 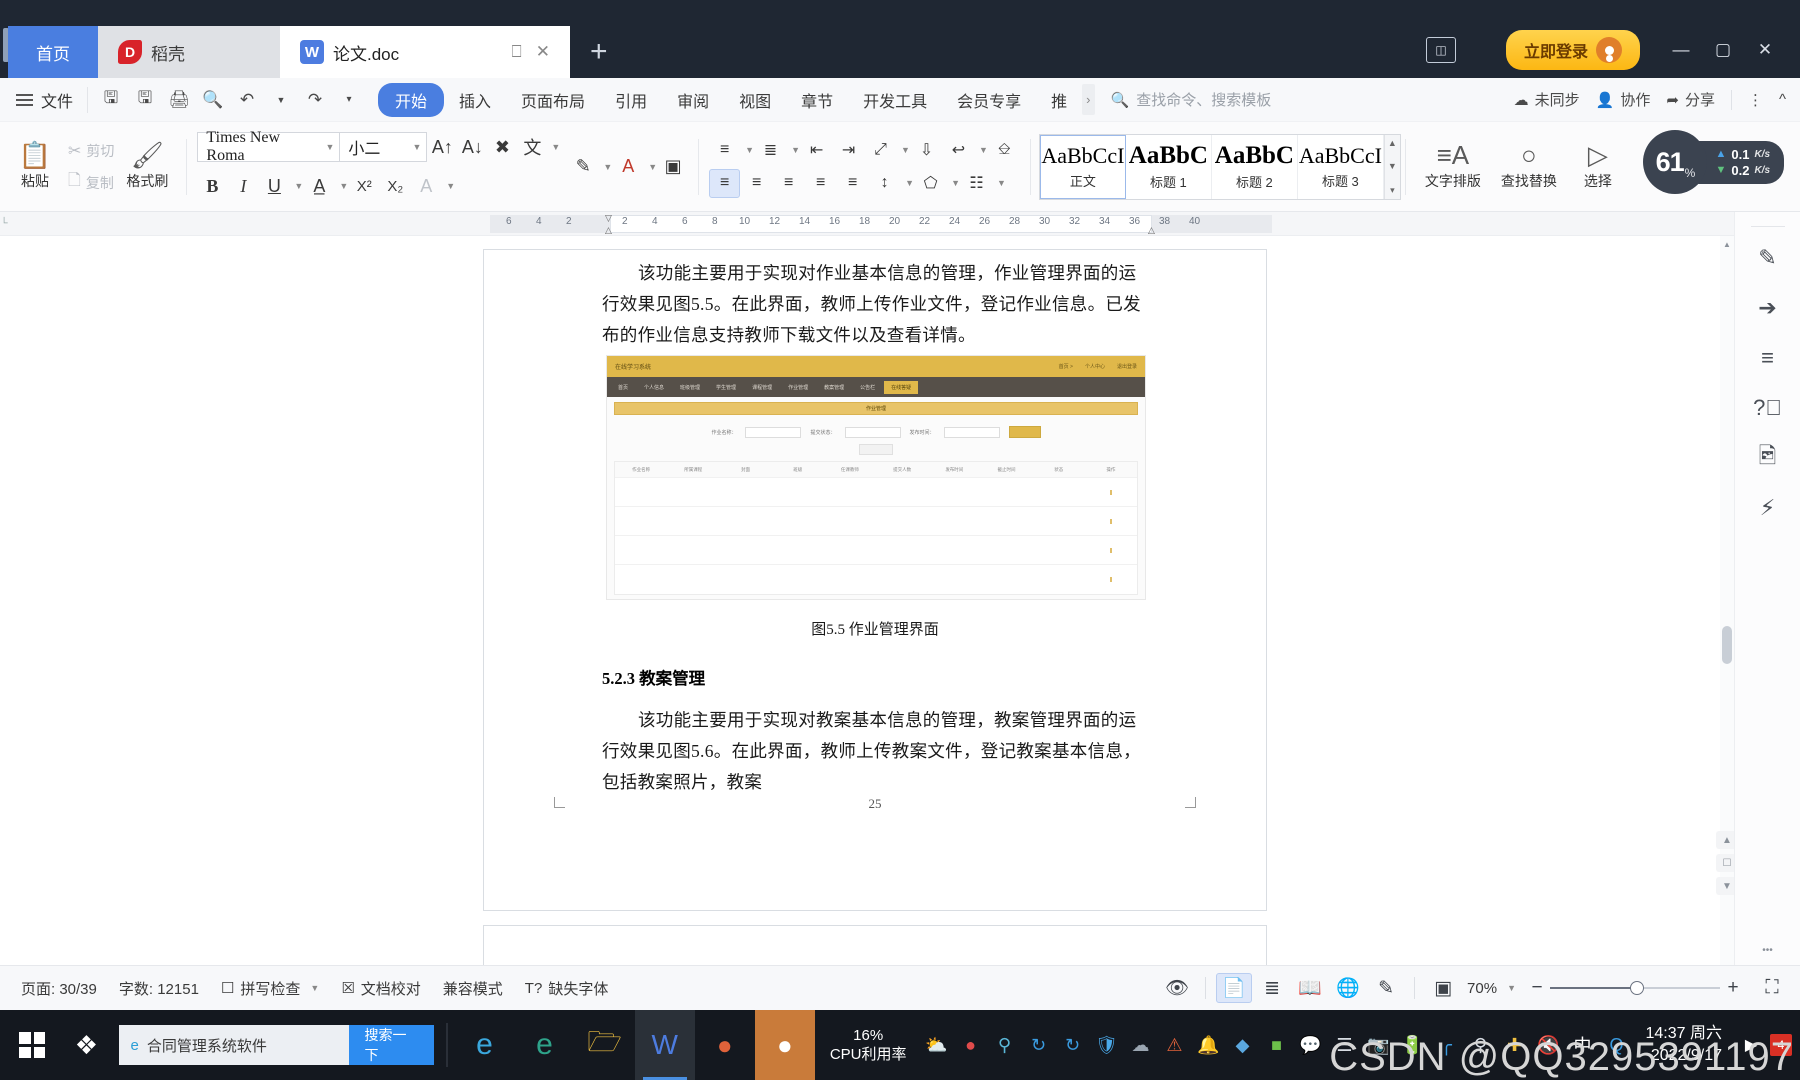 I want to click on ribbon-tab-start: 开始, so click(x=411, y=99).